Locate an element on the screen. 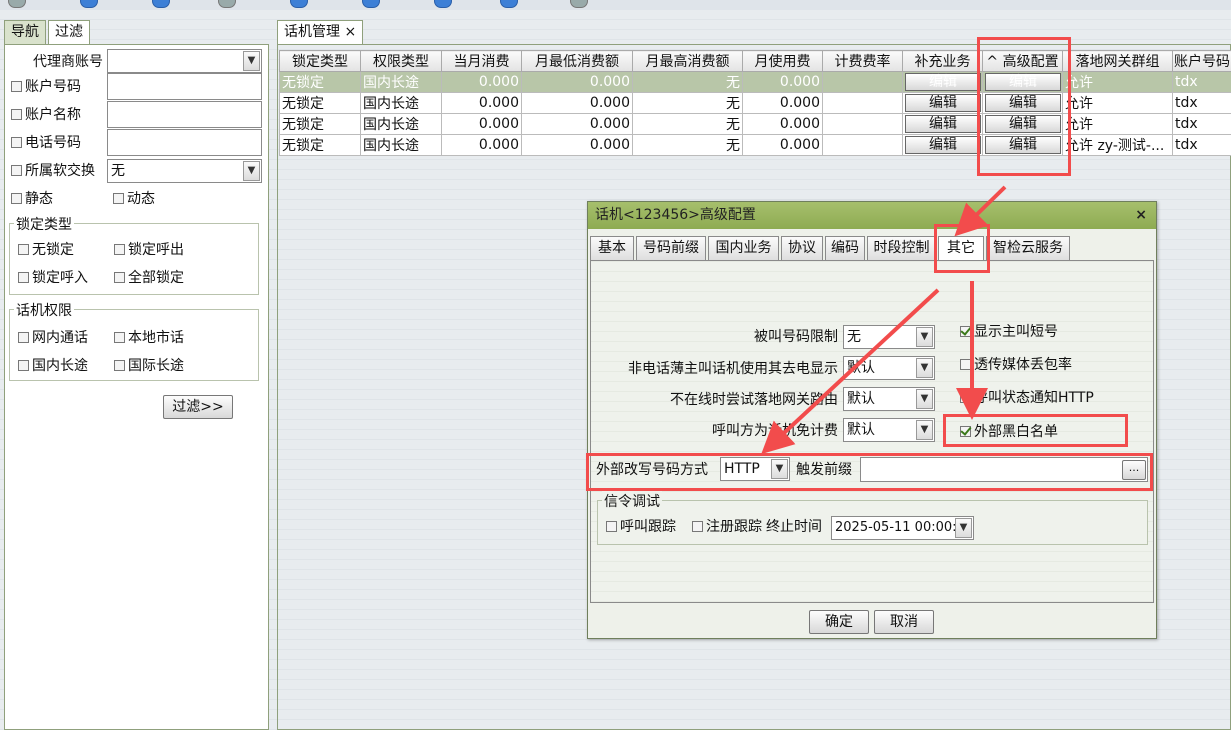 The image size is (1231, 730). arrow-to-other-tab is located at coordinates (980, 211).